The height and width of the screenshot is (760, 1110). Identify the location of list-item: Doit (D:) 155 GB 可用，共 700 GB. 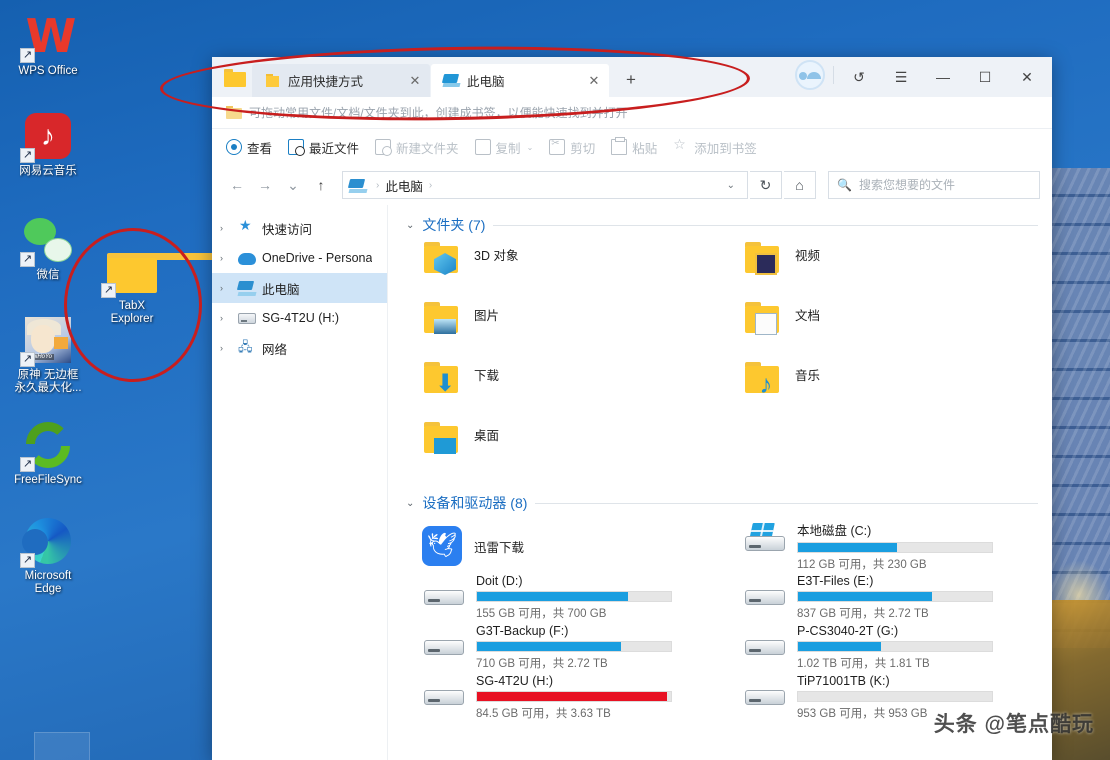
(561, 598).